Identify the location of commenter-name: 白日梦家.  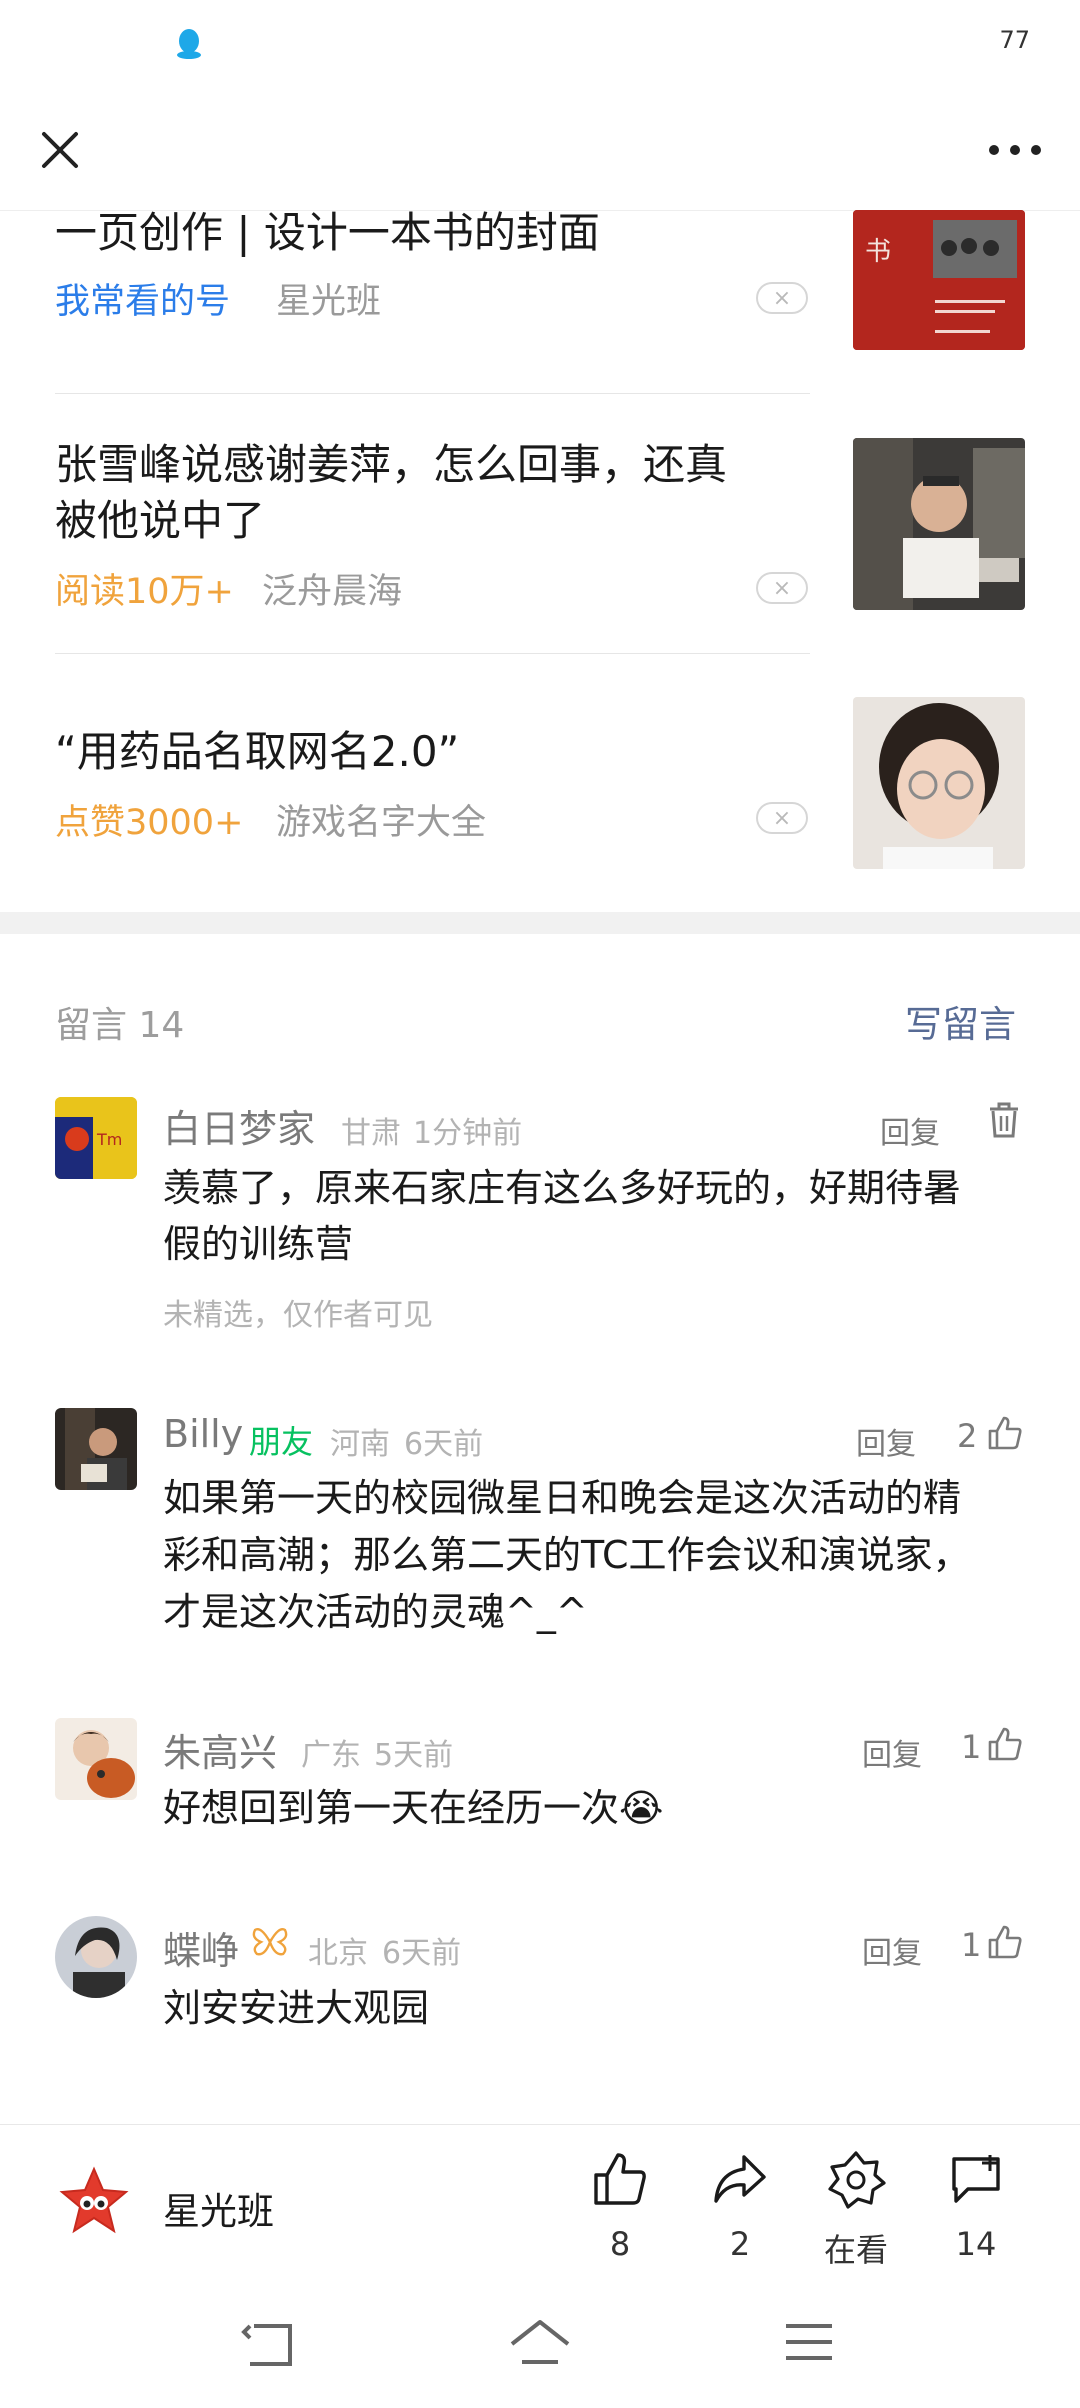
(239, 1125).